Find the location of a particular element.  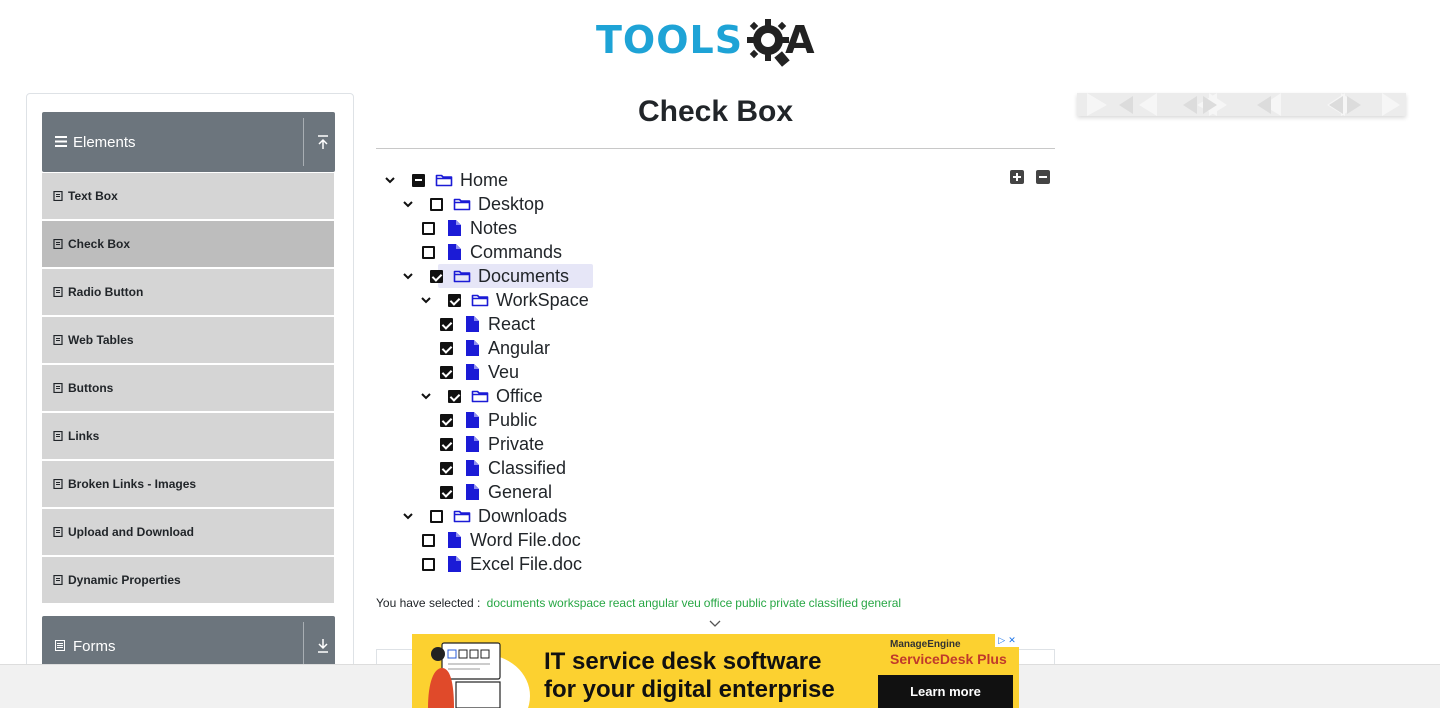

selected-item: public is located at coordinates (751, 603).